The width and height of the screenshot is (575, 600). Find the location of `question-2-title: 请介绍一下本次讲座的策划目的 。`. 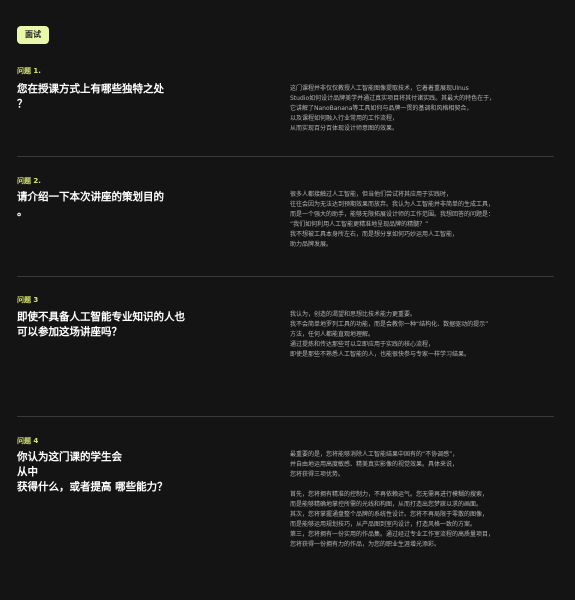

question-2-title: 请介绍一下本次讲座的策划目的 。 is located at coordinates (90, 204).